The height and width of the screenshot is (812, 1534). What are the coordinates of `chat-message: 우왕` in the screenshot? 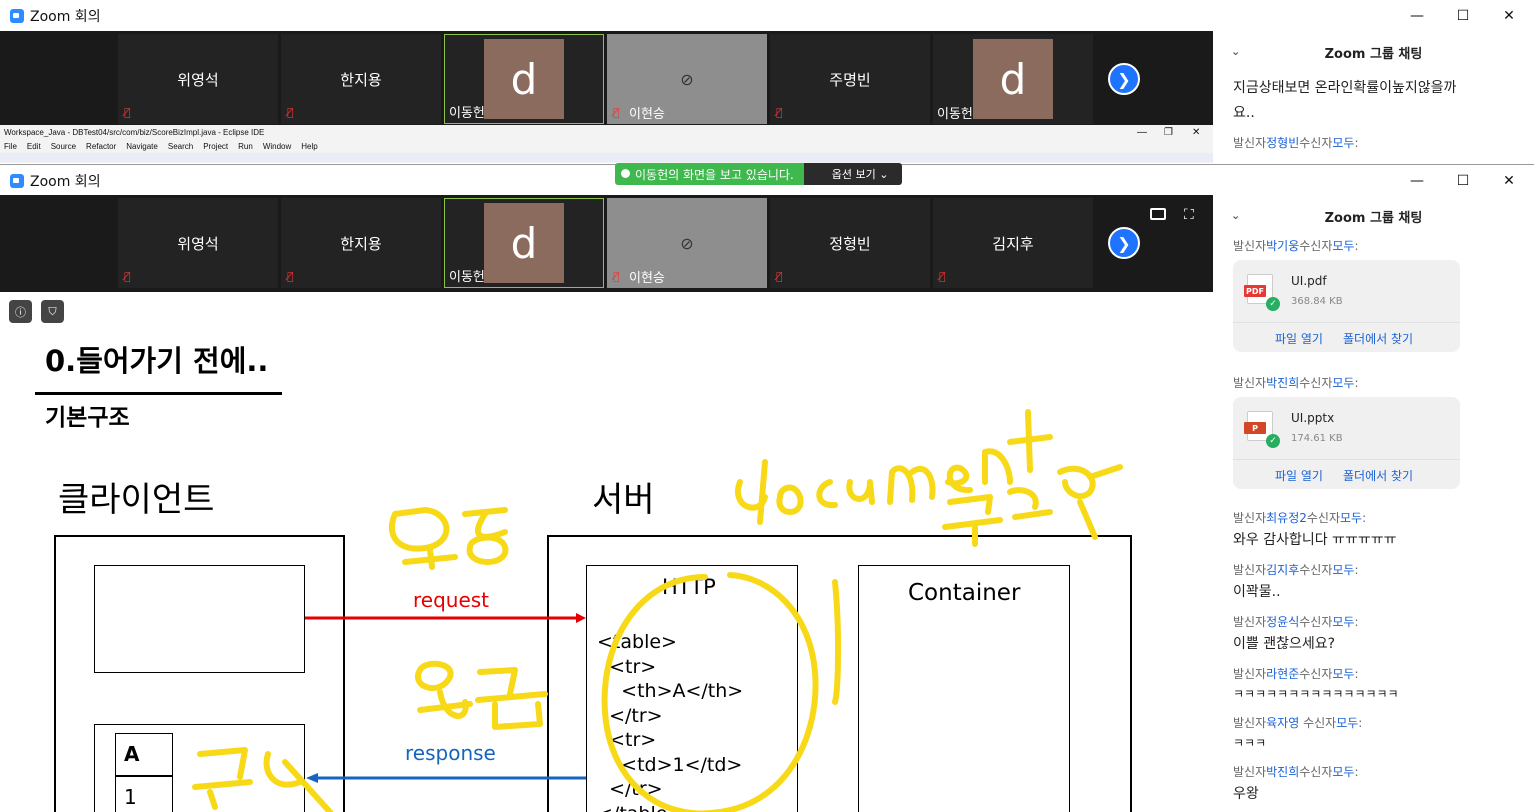 It's located at (1246, 794).